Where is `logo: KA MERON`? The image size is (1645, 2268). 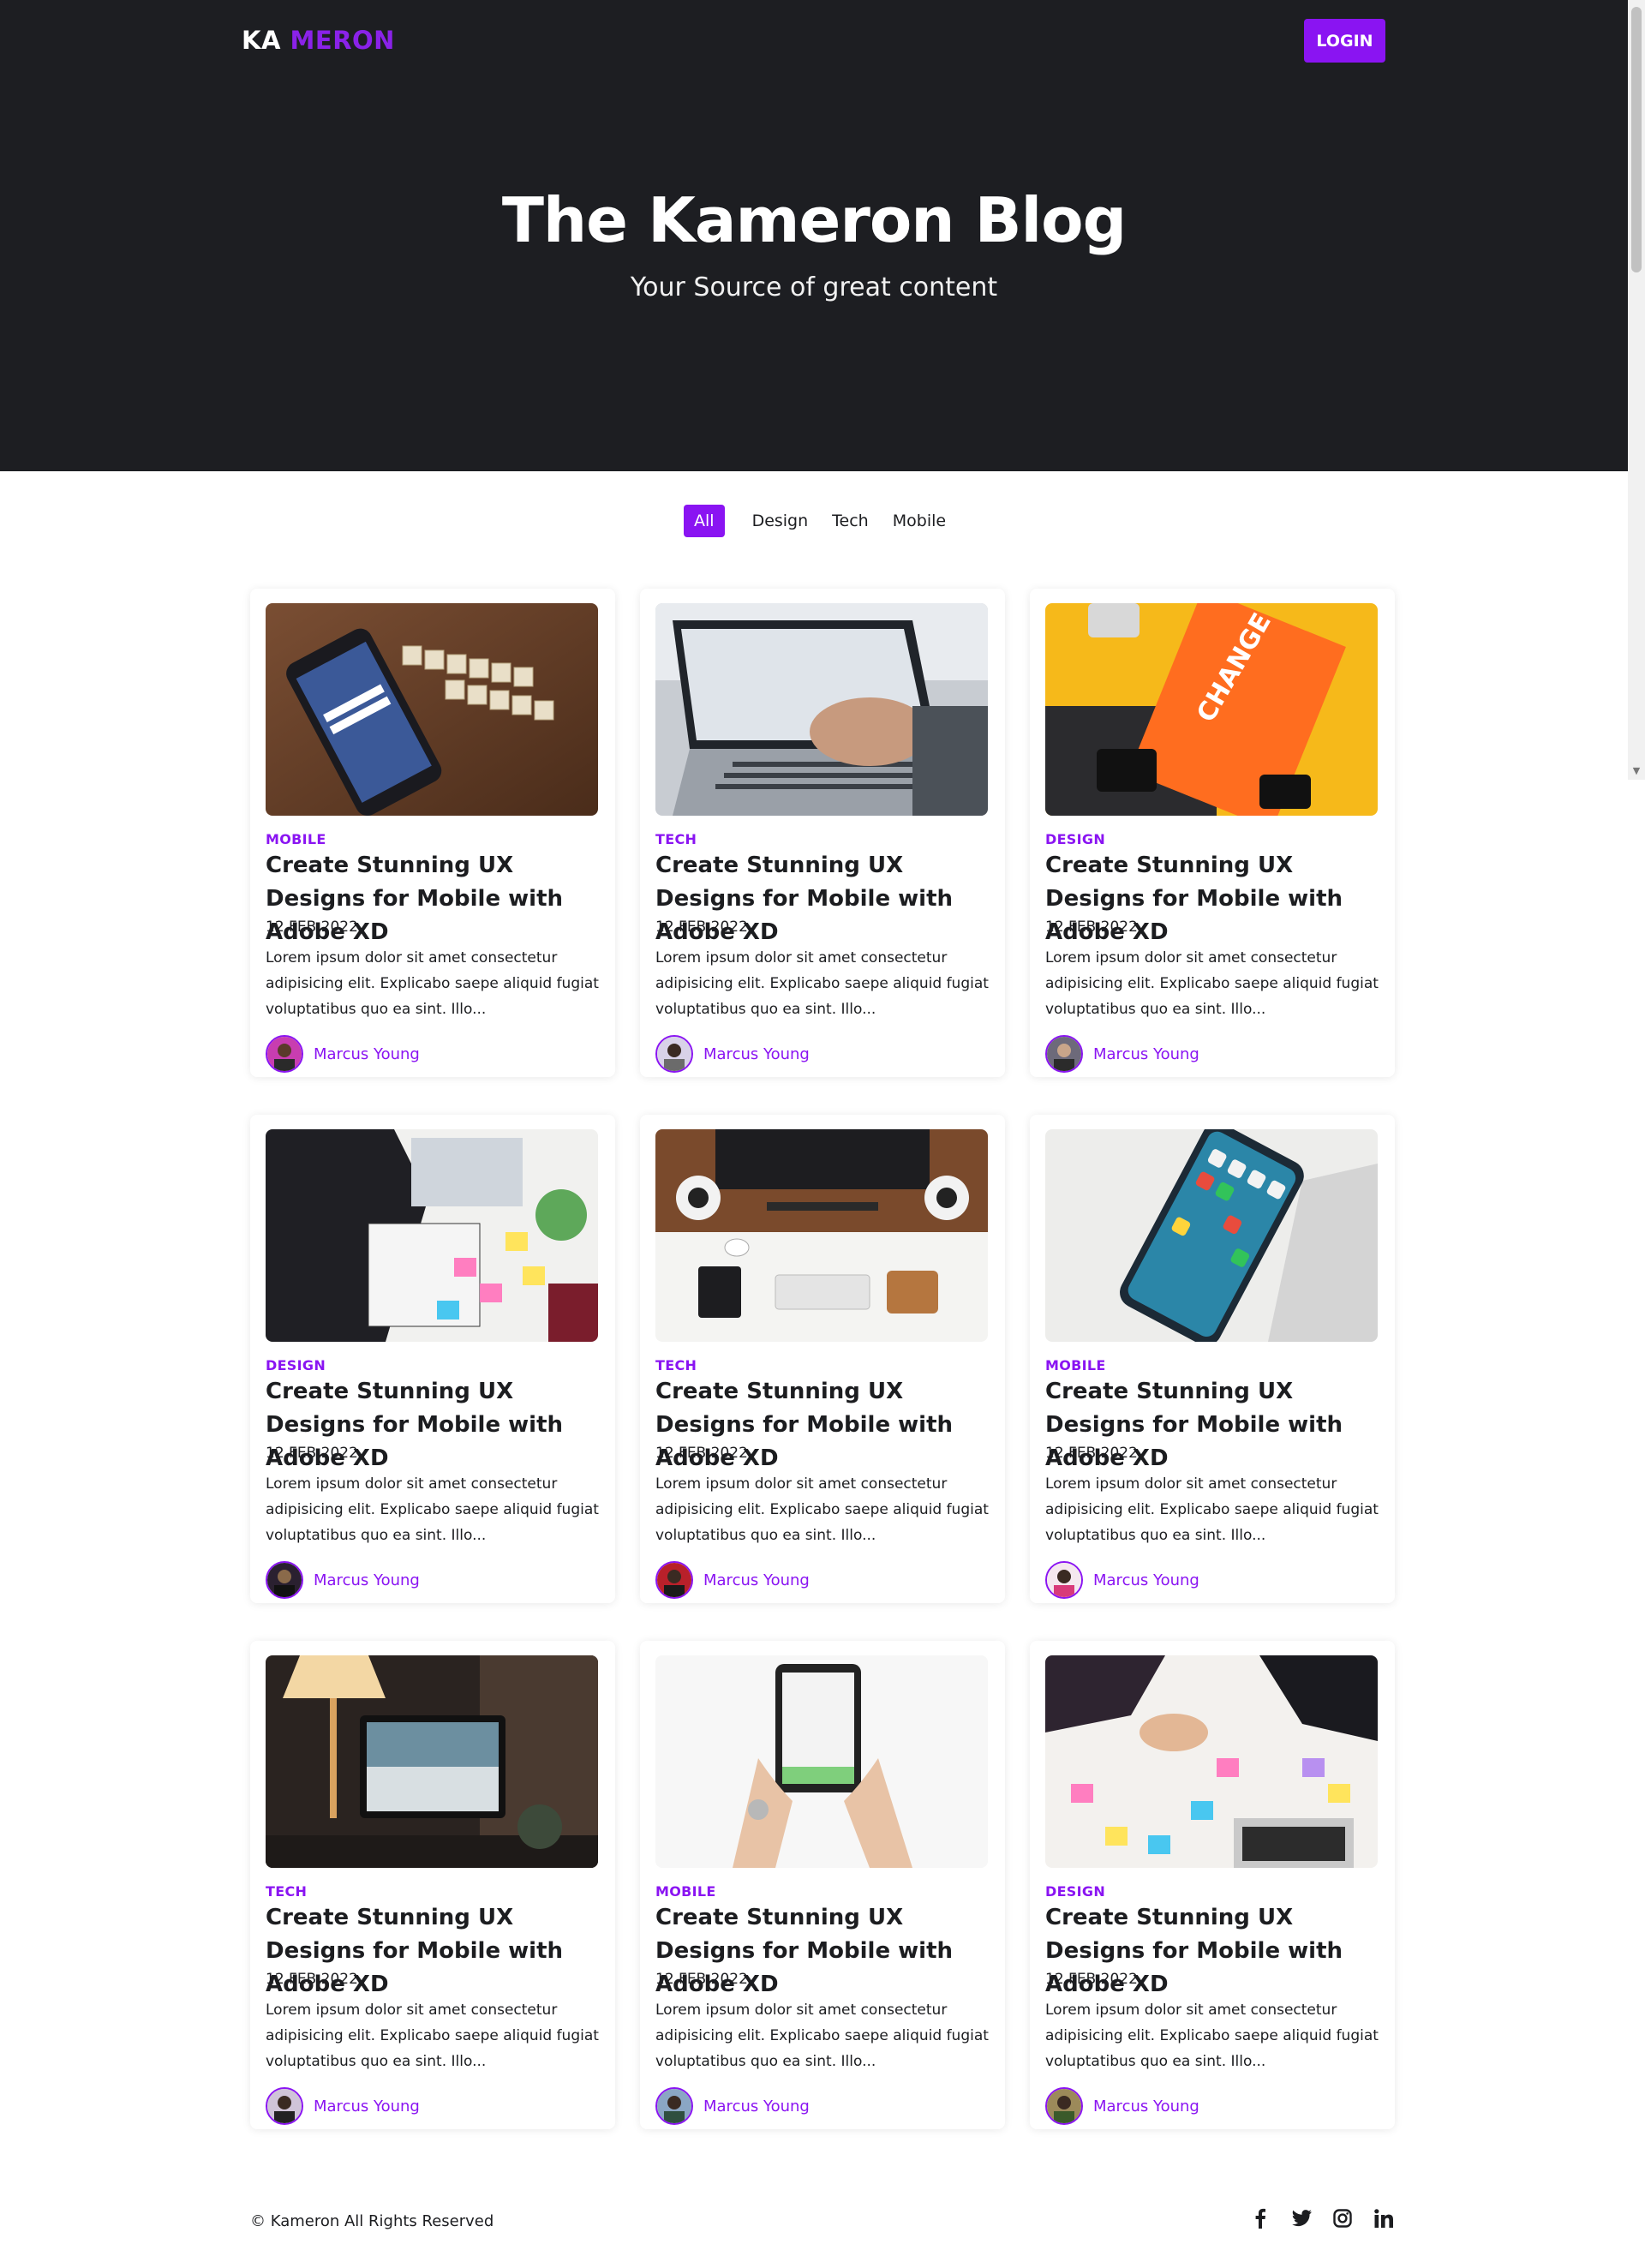
logo: KA MERON is located at coordinates (318, 40).